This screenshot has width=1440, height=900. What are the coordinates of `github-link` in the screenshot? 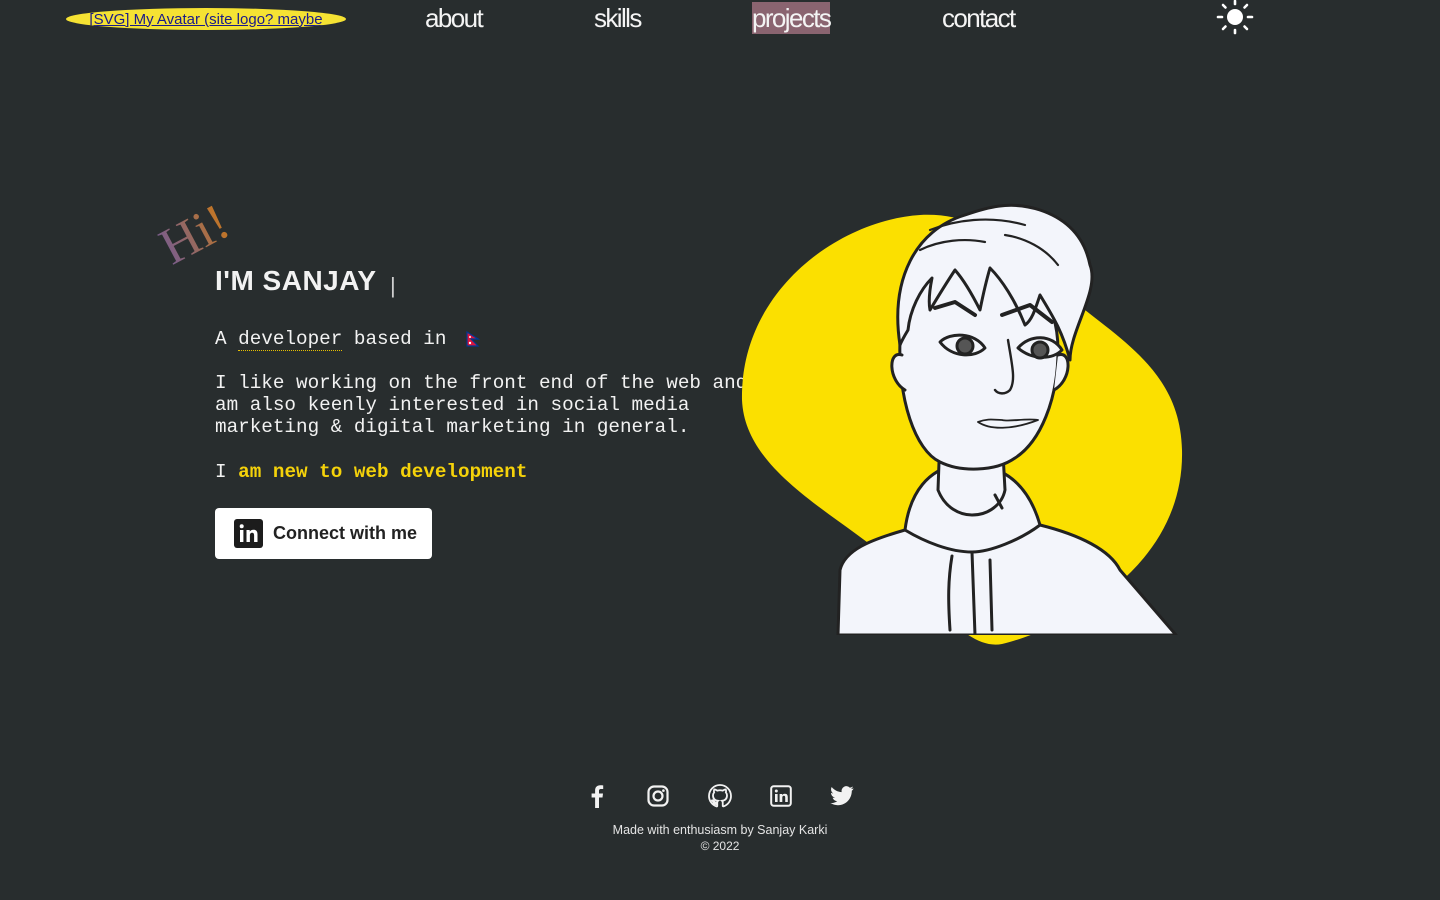 It's located at (720, 796).